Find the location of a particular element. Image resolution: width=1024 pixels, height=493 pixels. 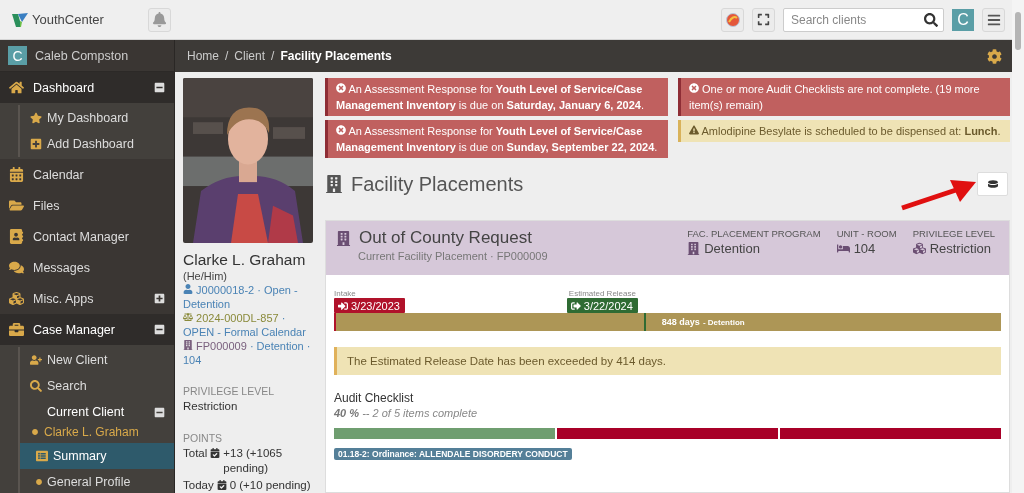

program: - Detention is located at coordinates (723, 322).